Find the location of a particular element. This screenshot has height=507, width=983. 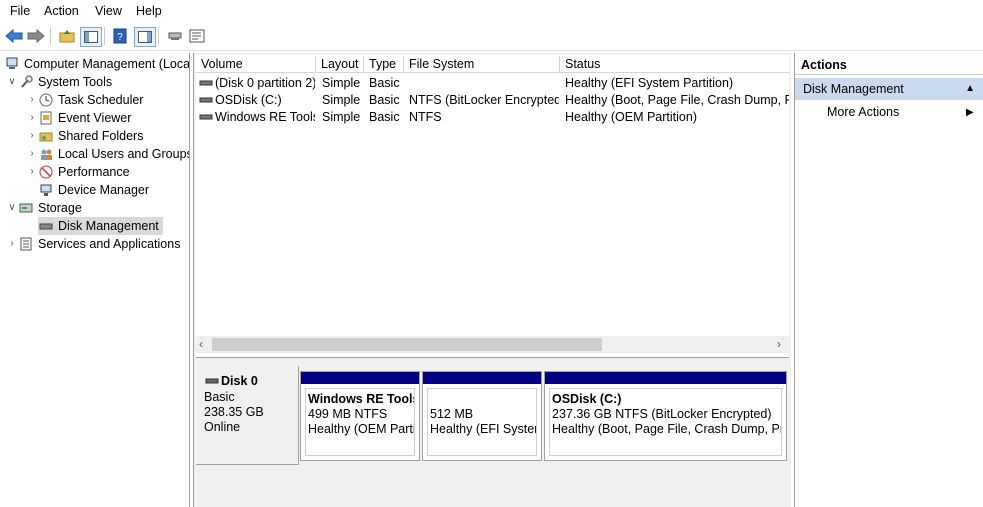

disk-title: Disk 0 is located at coordinates (231, 381).